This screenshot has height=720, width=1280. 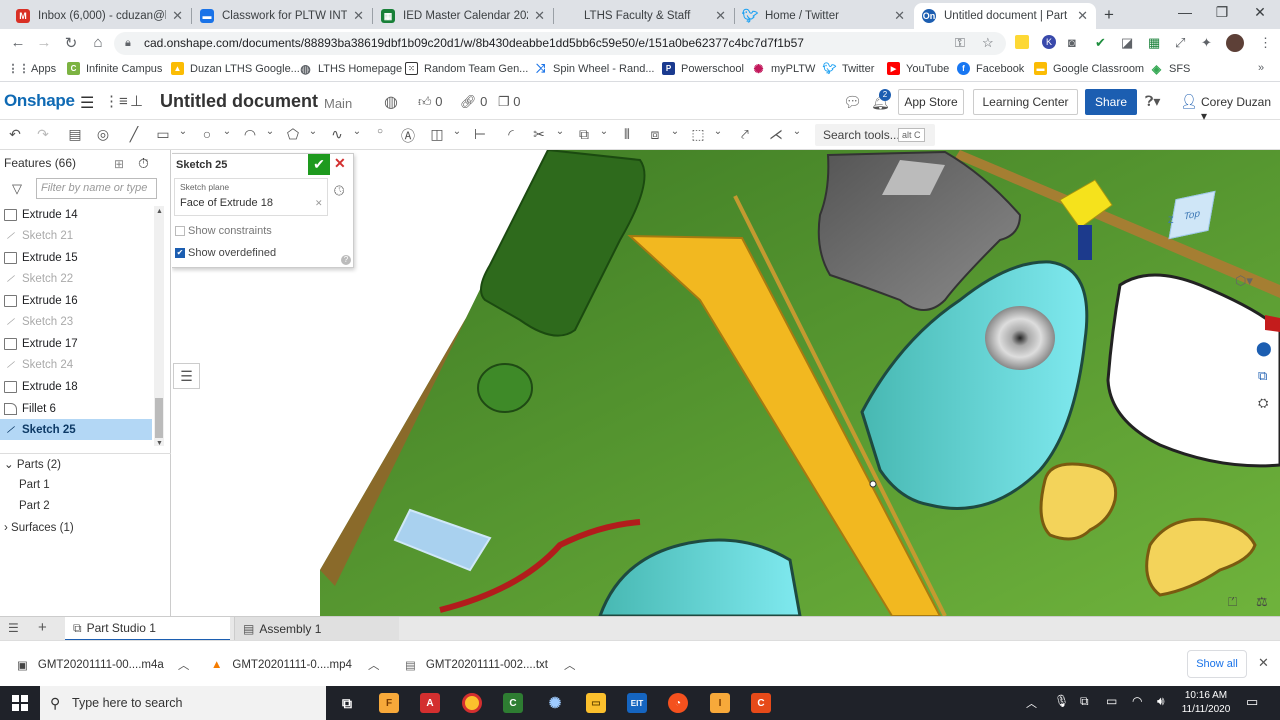 What do you see at coordinates (511, 134) in the screenshot?
I see `fillet-tool-icon: ◜` at bounding box center [511, 134].